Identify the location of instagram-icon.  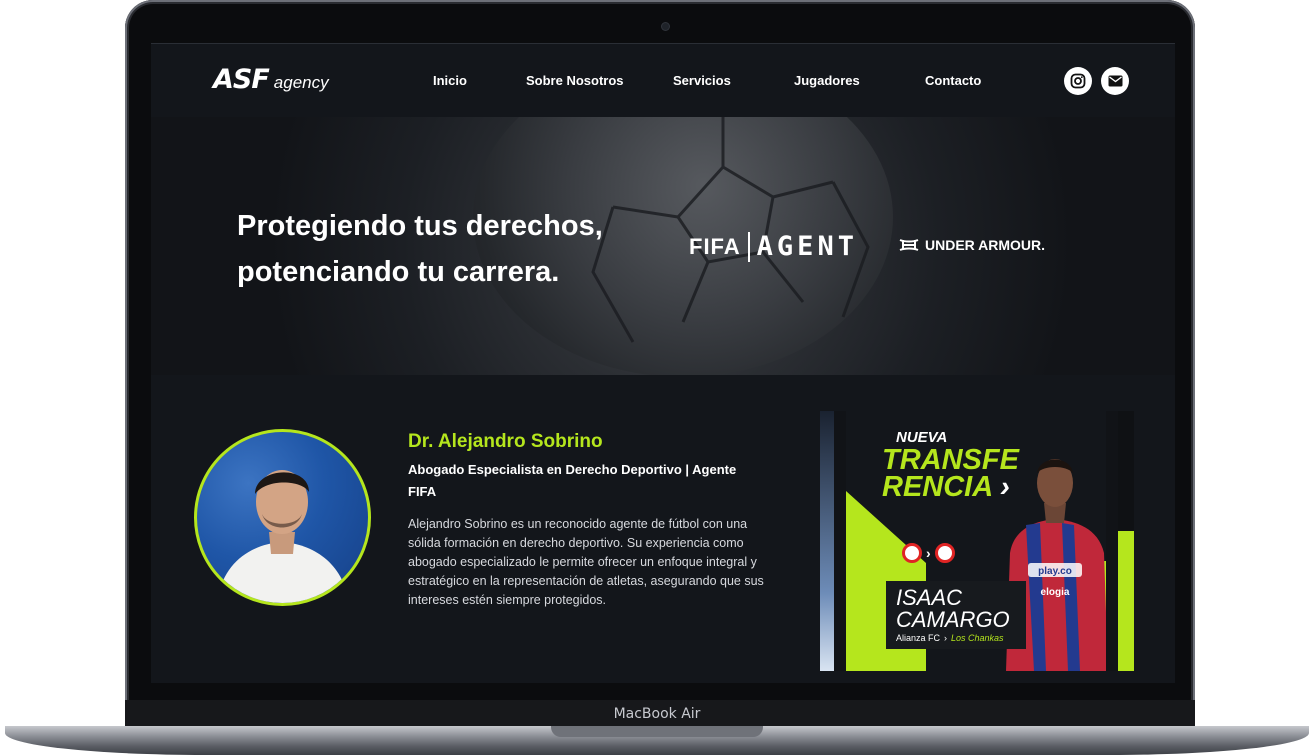
(1078, 81).